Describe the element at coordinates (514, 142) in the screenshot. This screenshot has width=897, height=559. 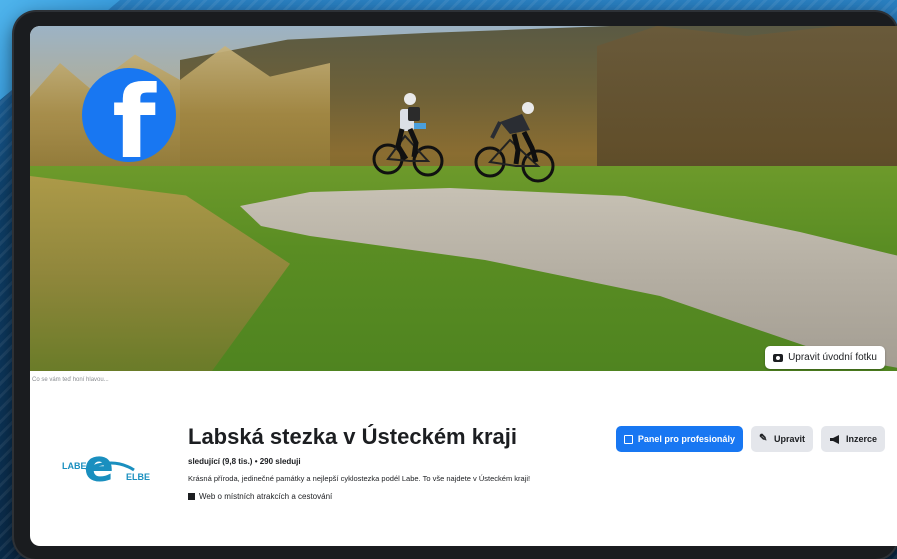
I see `cyclist-two-icon` at that location.